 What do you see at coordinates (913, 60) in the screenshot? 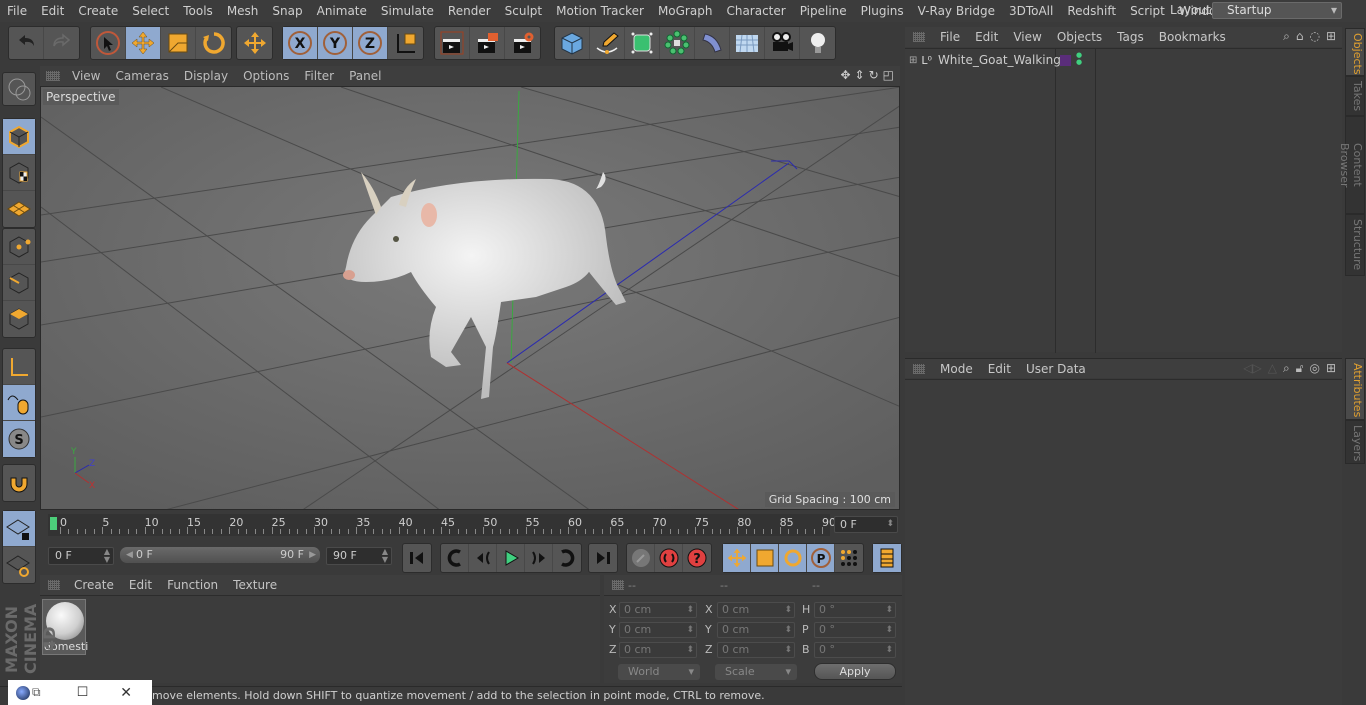
I see `expand-icon: ⊞` at bounding box center [913, 60].